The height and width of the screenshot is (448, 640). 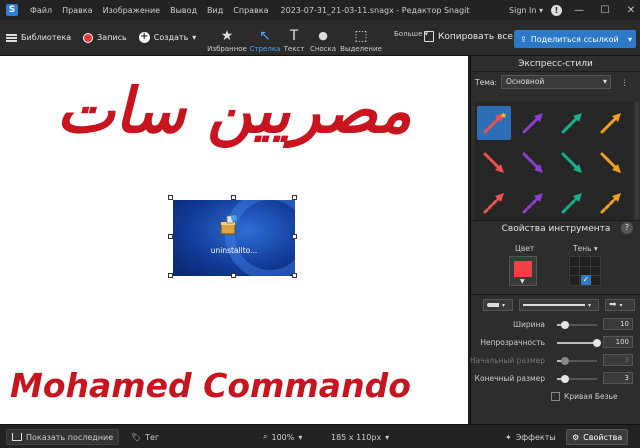 What do you see at coordinates (265, 38) in the screenshot?
I see `tool-arrow: ↖ Стрелка` at bounding box center [265, 38].